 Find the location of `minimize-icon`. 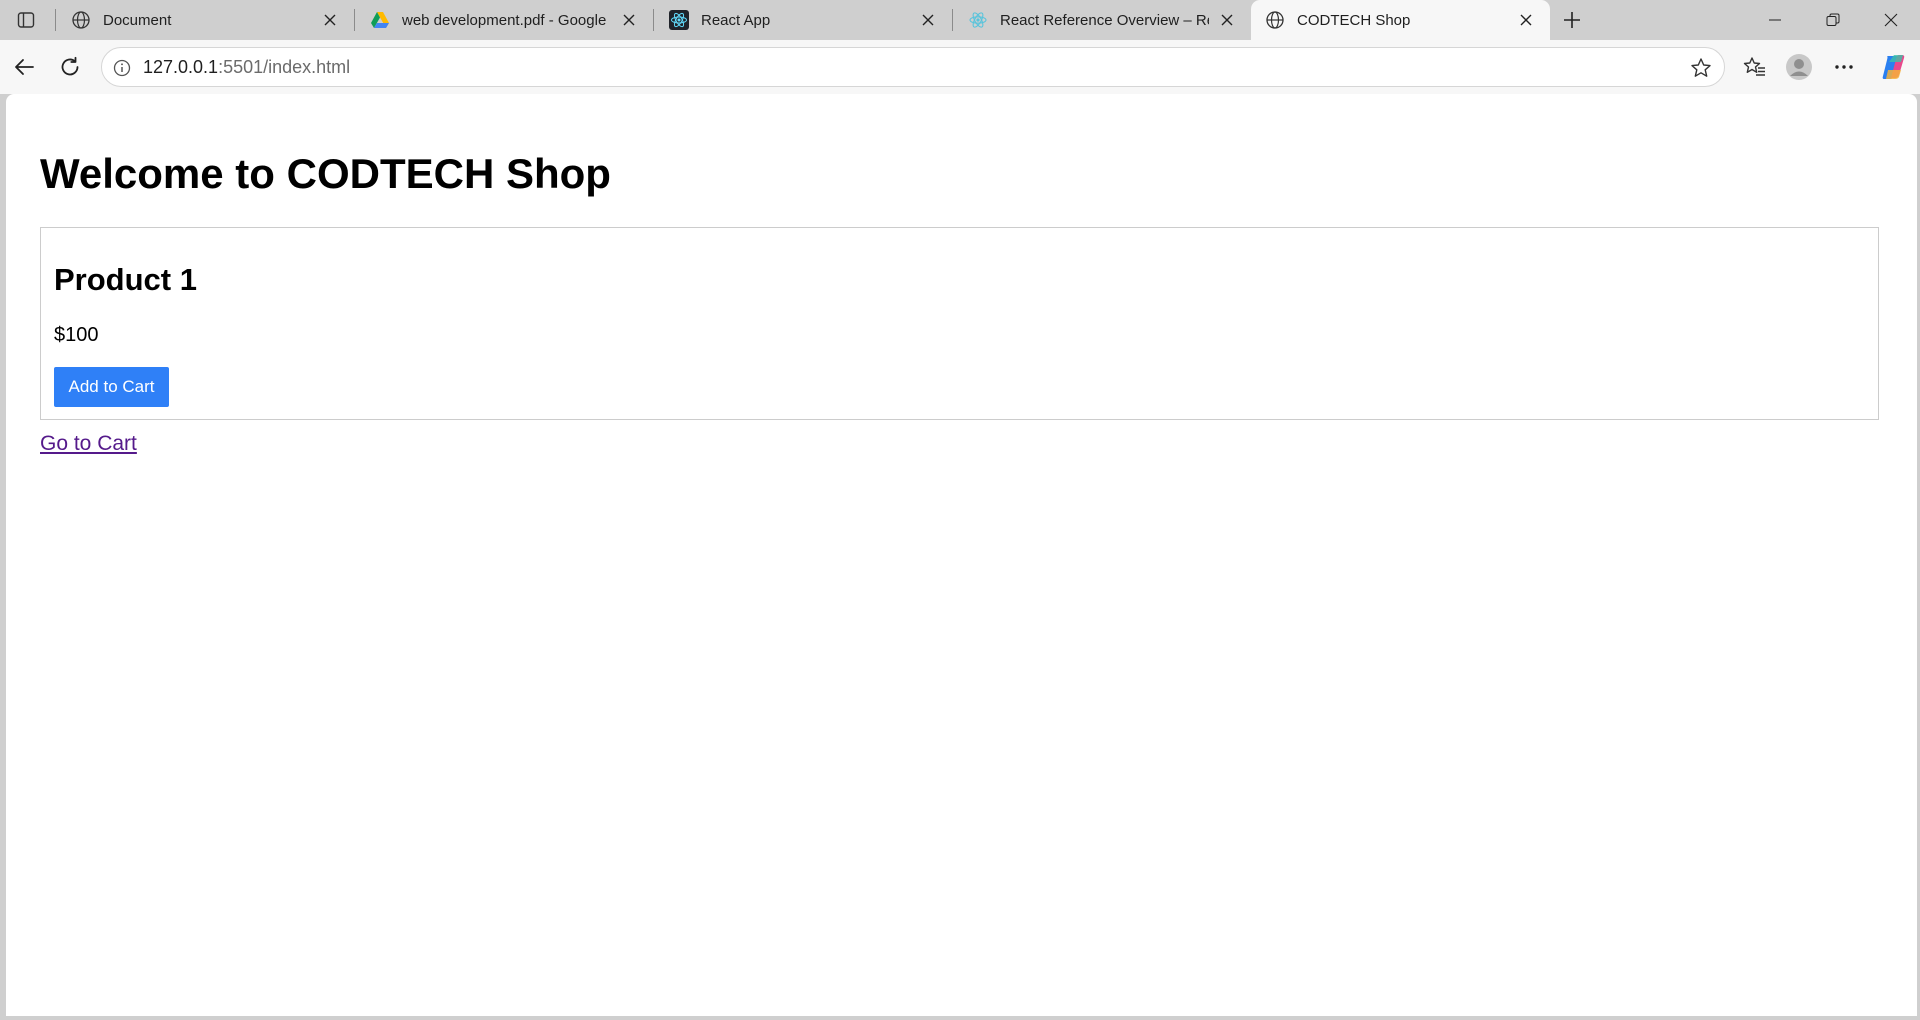

minimize-icon is located at coordinates (1775, 20).